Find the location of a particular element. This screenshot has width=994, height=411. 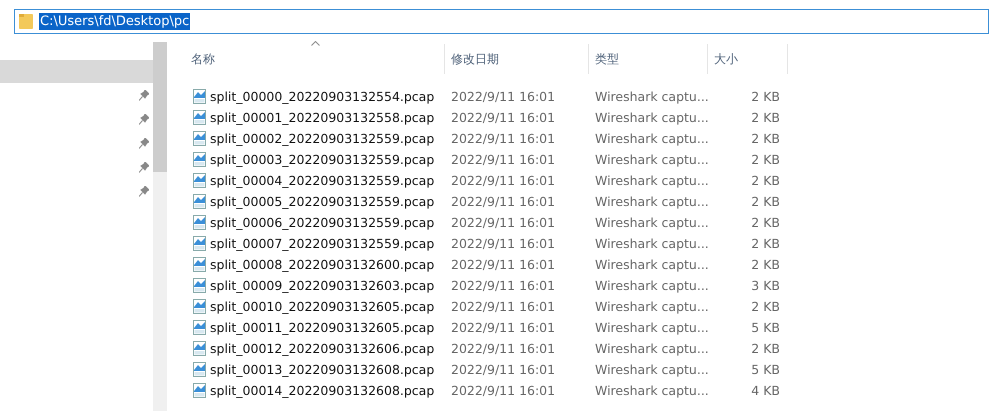

file-name: split_00014_20220903132608.pcap is located at coordinates (315, 390).